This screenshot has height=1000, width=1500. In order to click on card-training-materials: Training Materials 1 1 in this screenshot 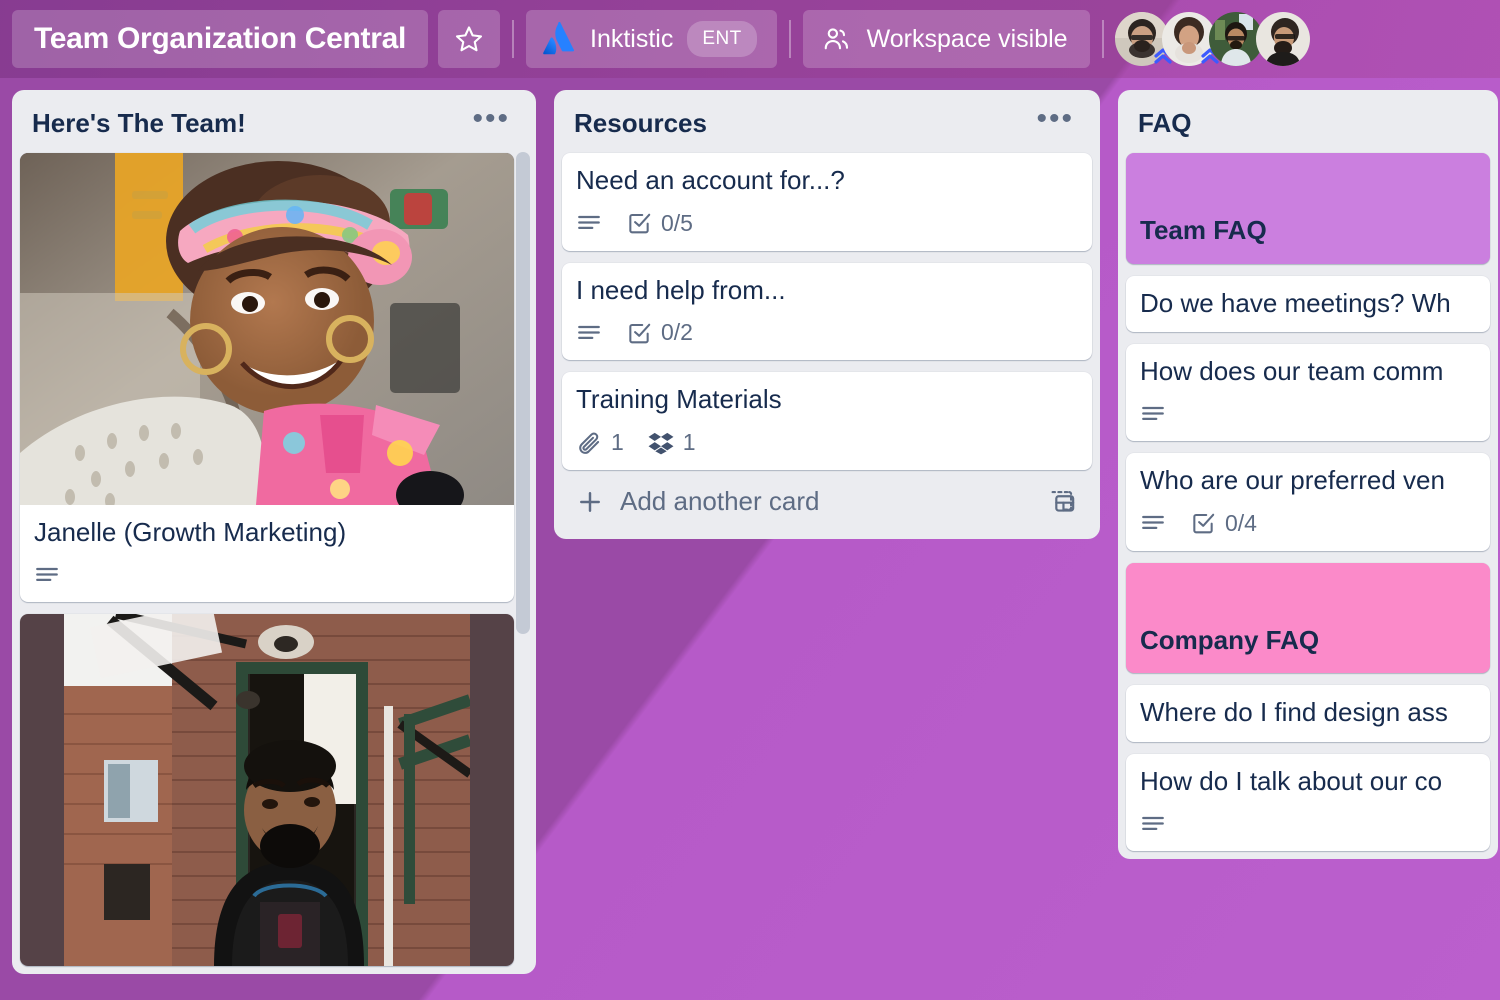, I will do `click(827, 421)`.